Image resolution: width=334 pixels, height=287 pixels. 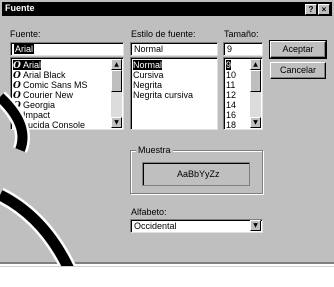 I want to click on description-area, so click(x=167, y=276).